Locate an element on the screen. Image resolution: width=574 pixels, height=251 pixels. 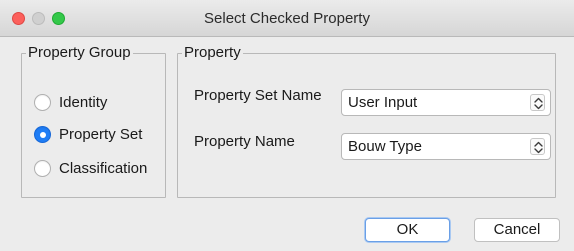
radio-property-set: Property Set is located at coordinates (88, 134).